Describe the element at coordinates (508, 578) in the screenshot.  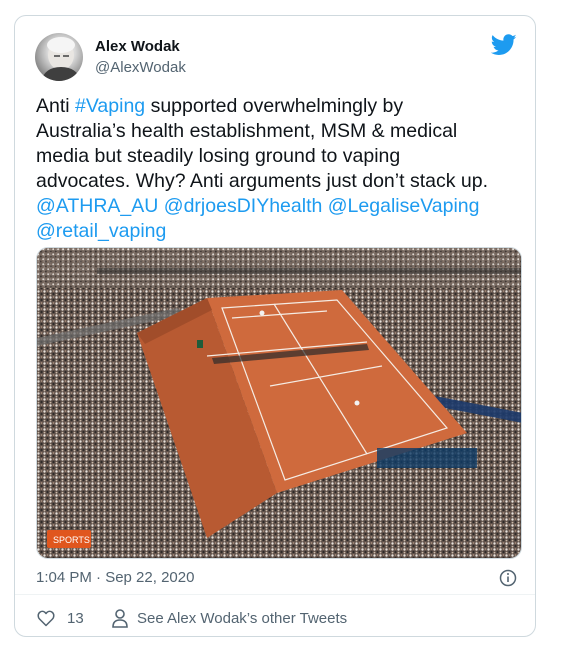
I see `info-icon` at that location.